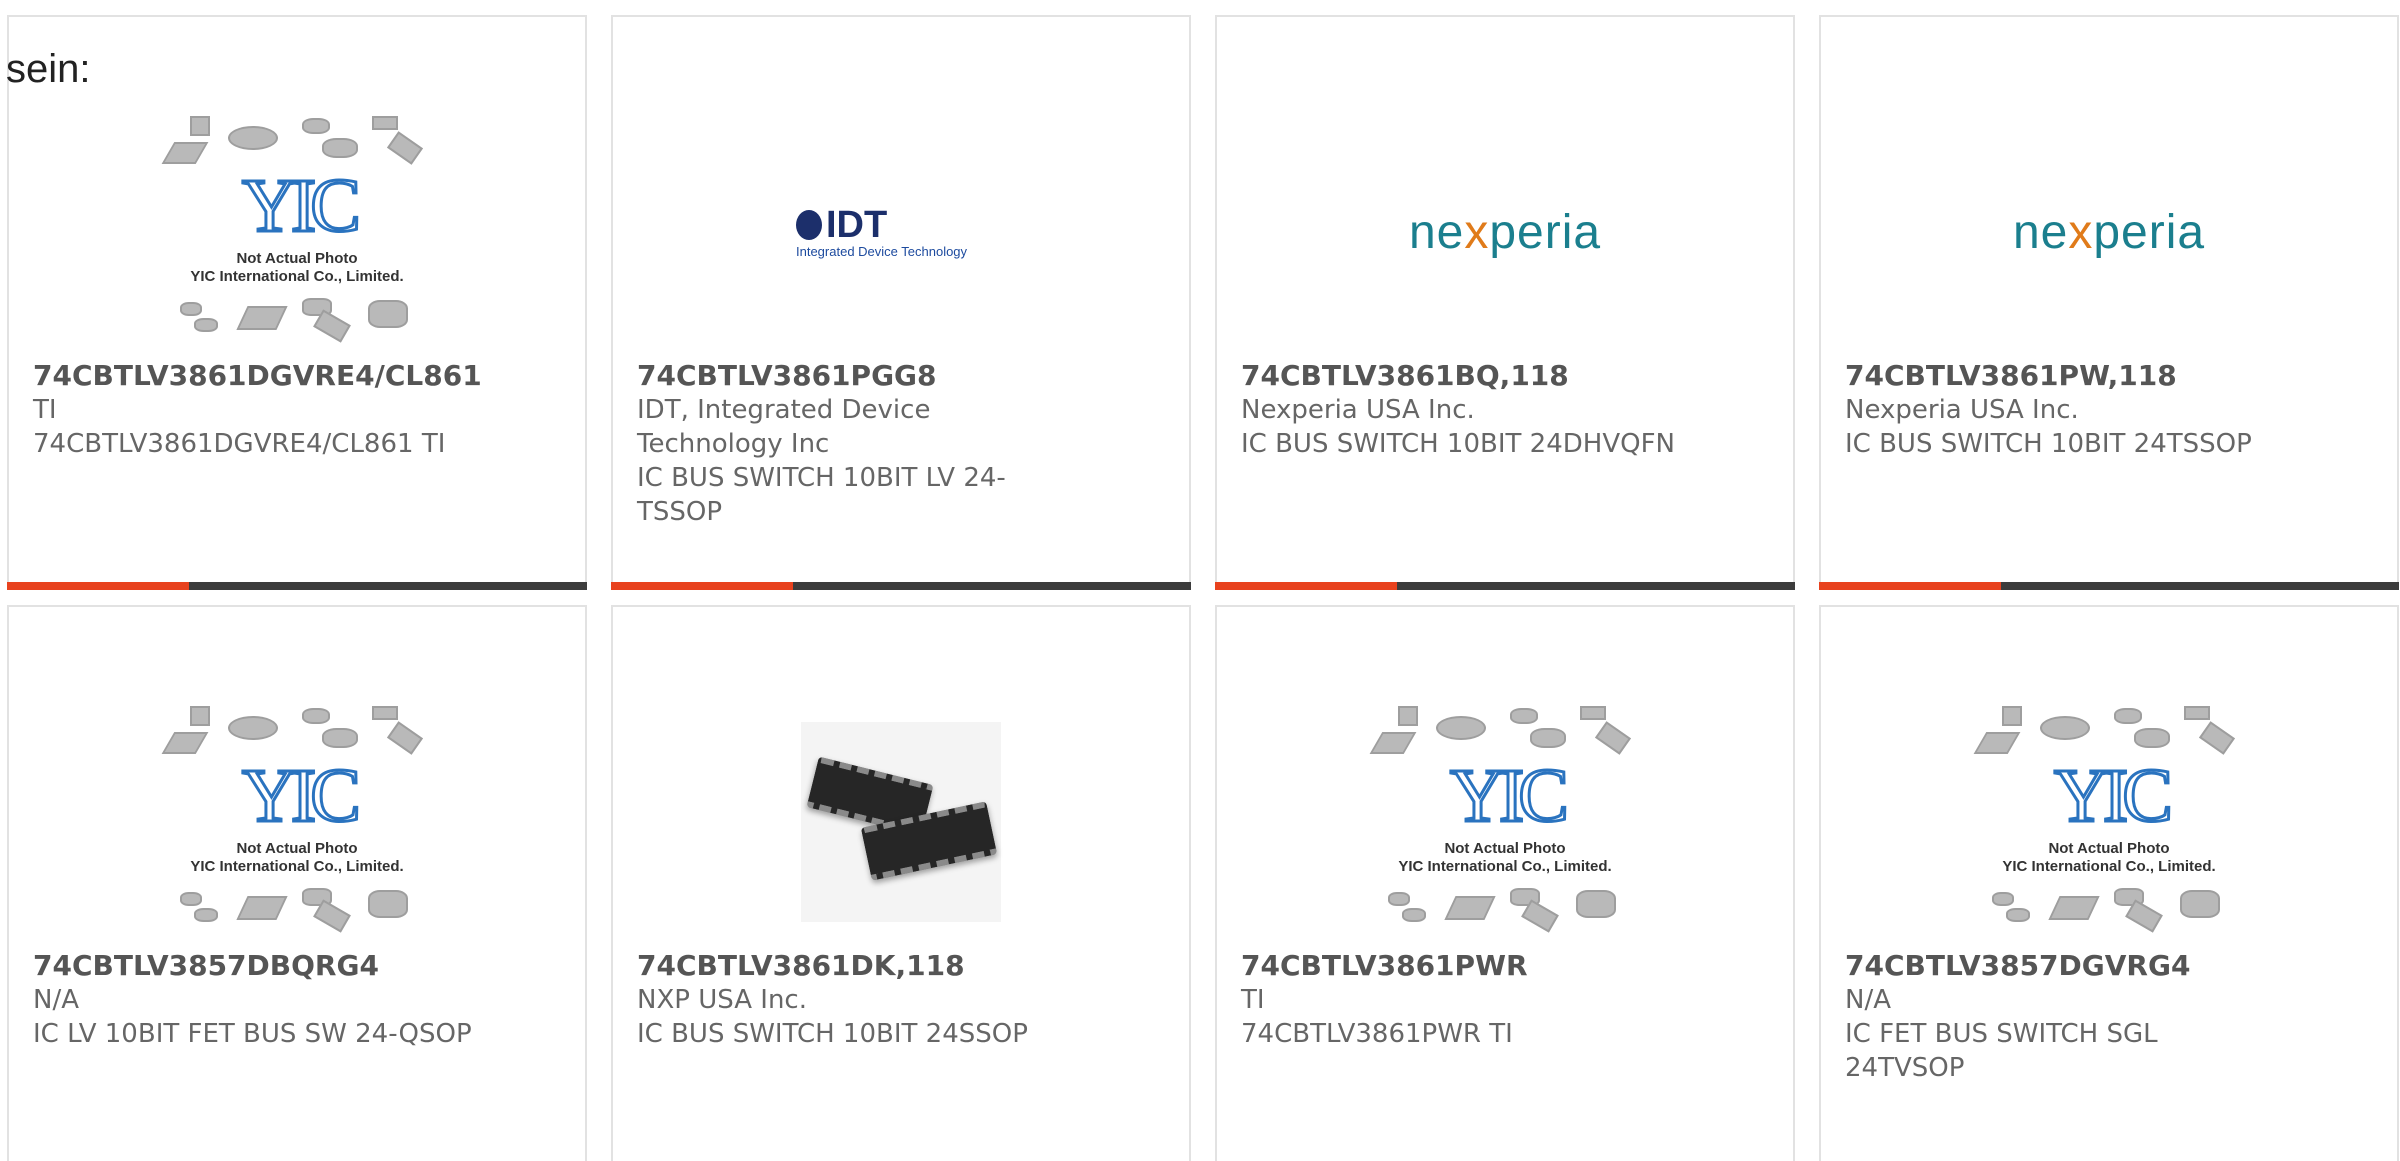 The width and height of the screenshot is (2400, 1161). What do you see at coordinates (857, 376) in the screenshot?
I see `product-part-number: 74CBTLV3861PGG8` at bounding box center [857, 376].